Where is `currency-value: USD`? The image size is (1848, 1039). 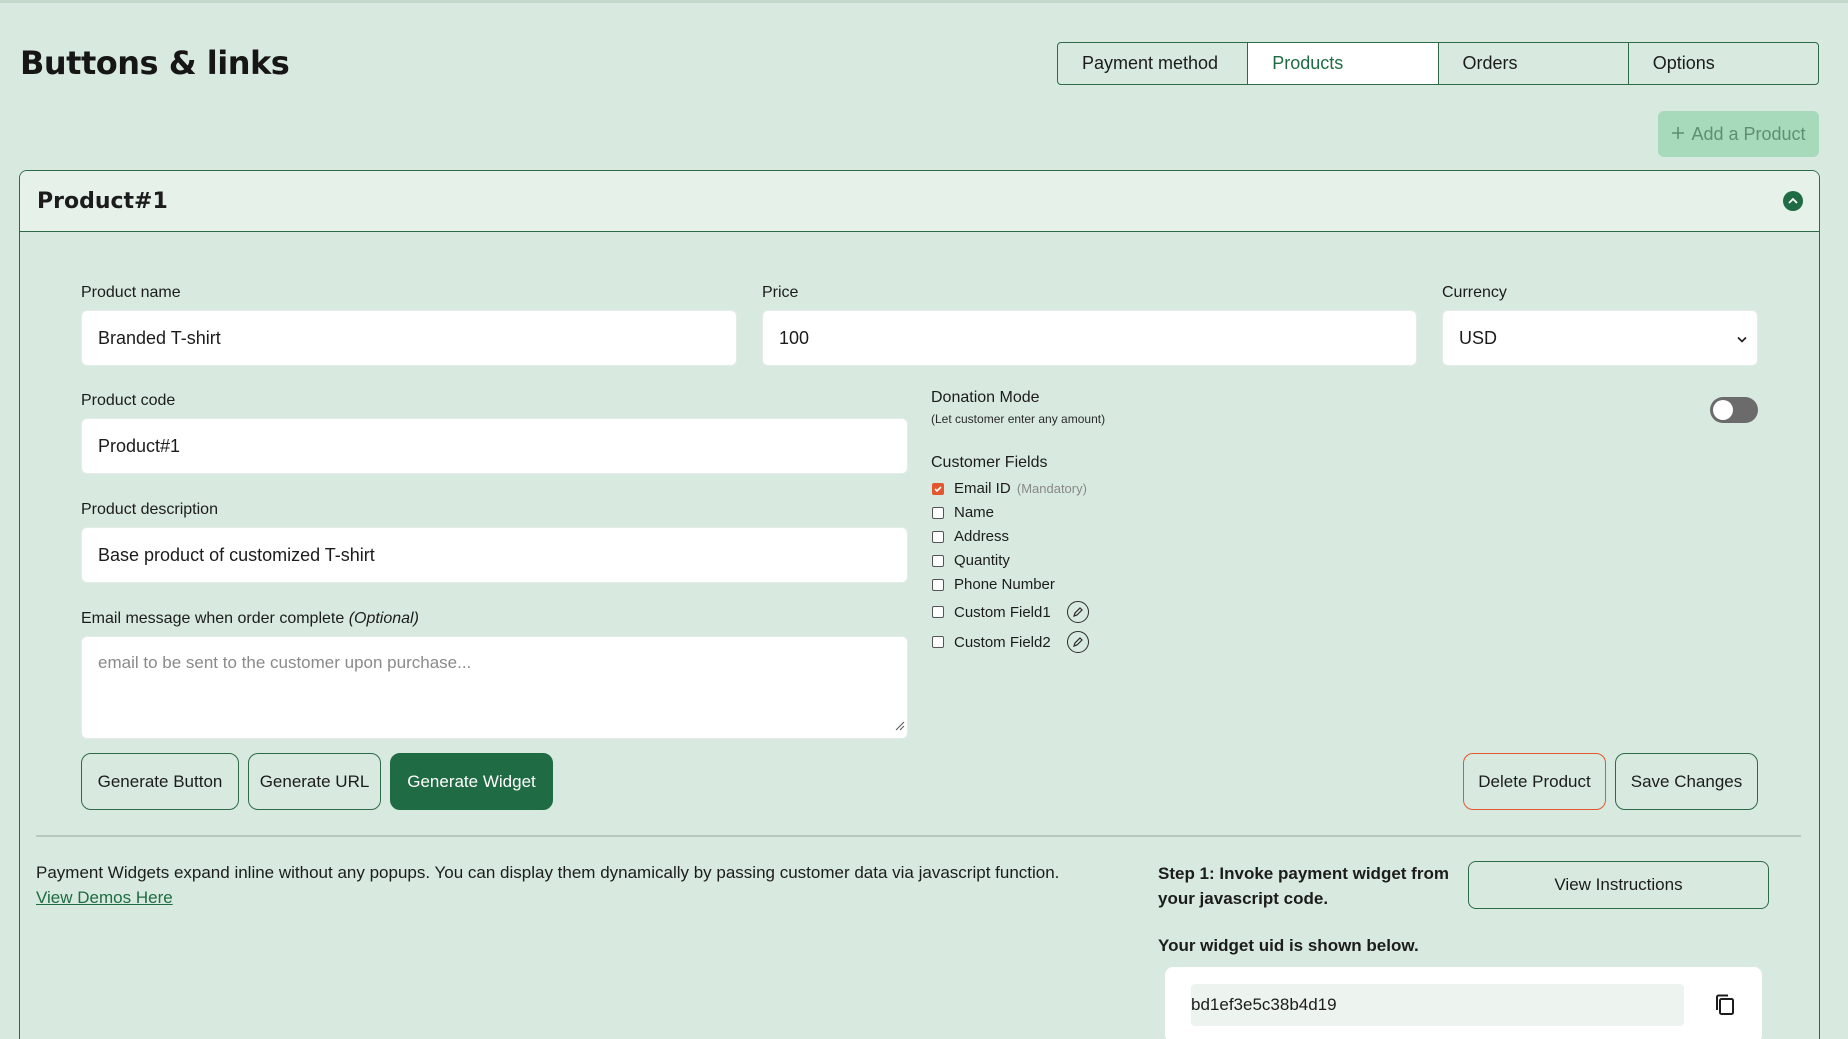
currency-value: USD is located at coordinates (1478, 337).